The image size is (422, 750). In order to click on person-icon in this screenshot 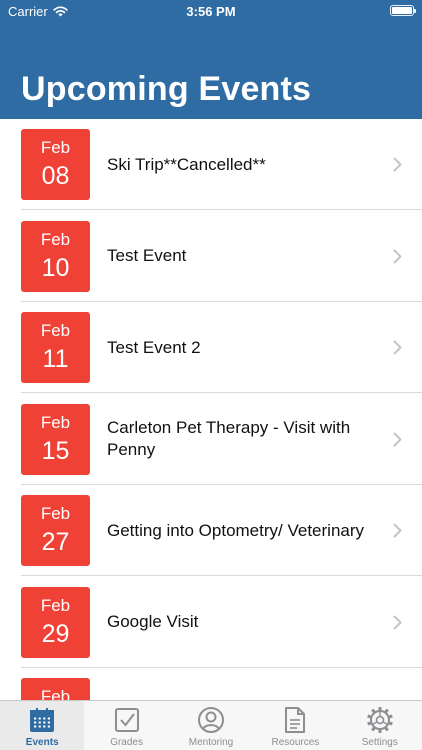, I will do `click(210, 720)`.